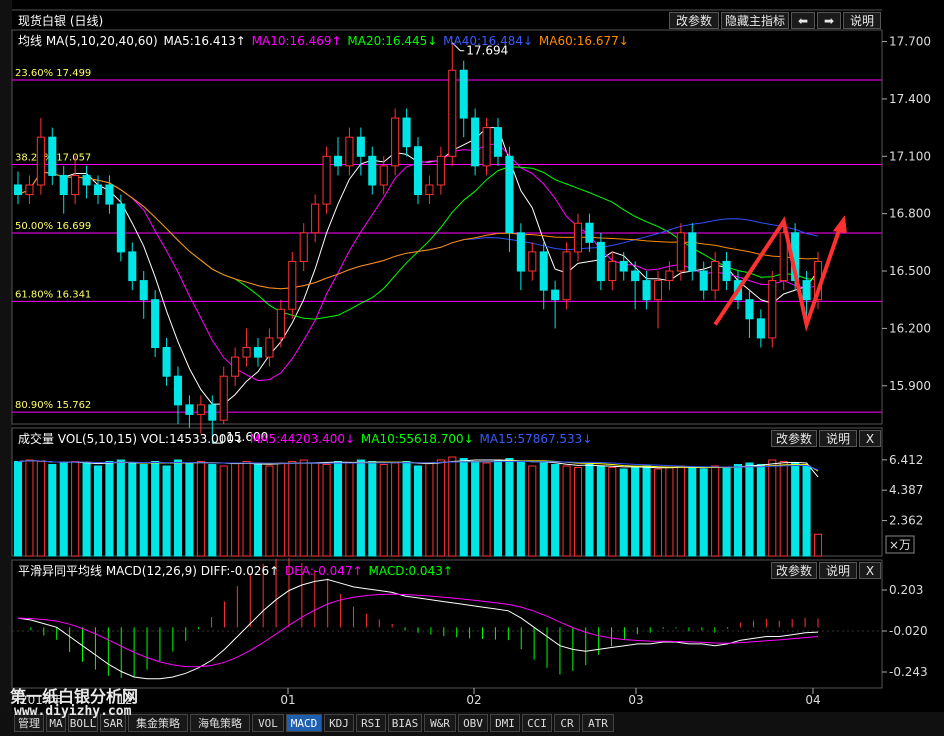 Image resolution: width=944 pixels, height=736 pixels. Describe the element at coordinates (53, 226) in the screenshot. I see `fib-level-label: 50.00% 16.699` at that location.